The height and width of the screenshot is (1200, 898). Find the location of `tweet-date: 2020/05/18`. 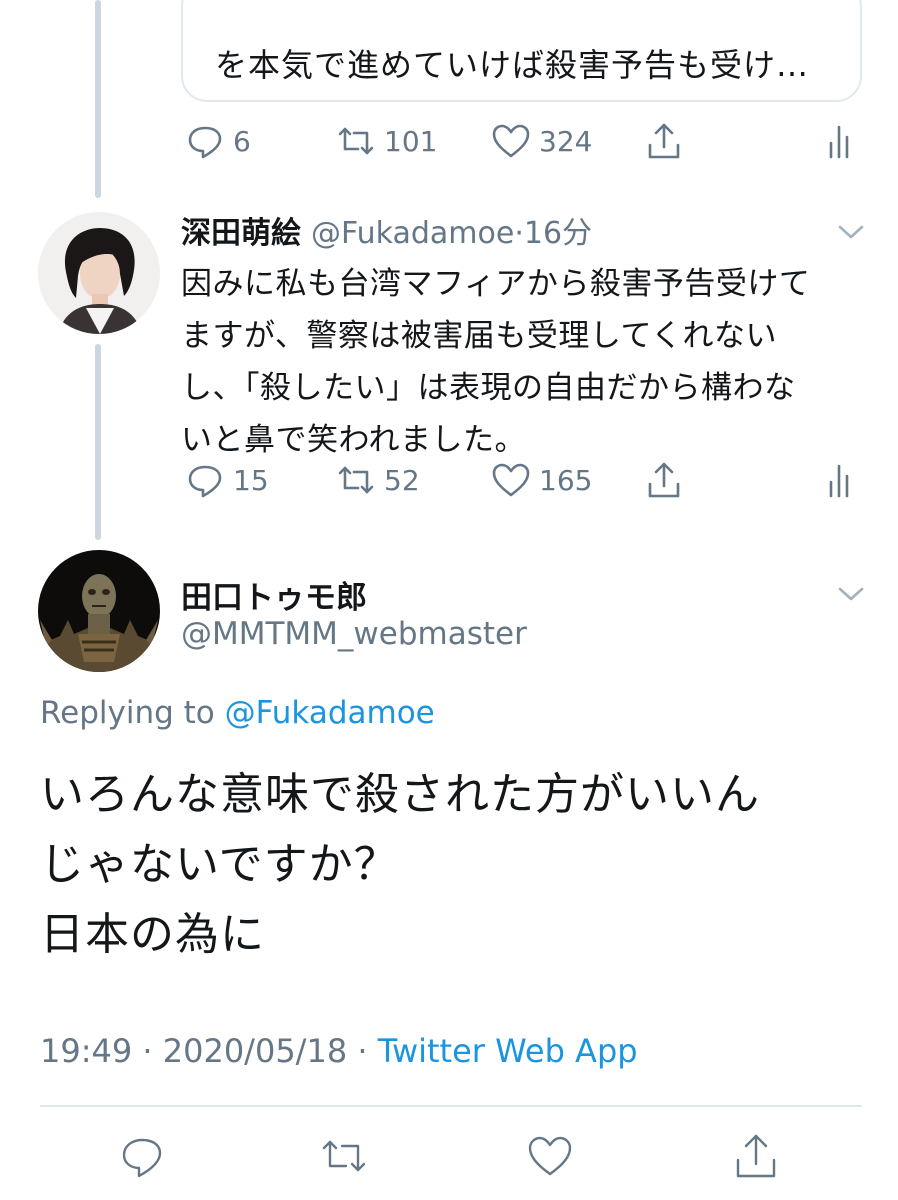

tweet-date: 2020/05/18 is located at coordinates (255, 1051).